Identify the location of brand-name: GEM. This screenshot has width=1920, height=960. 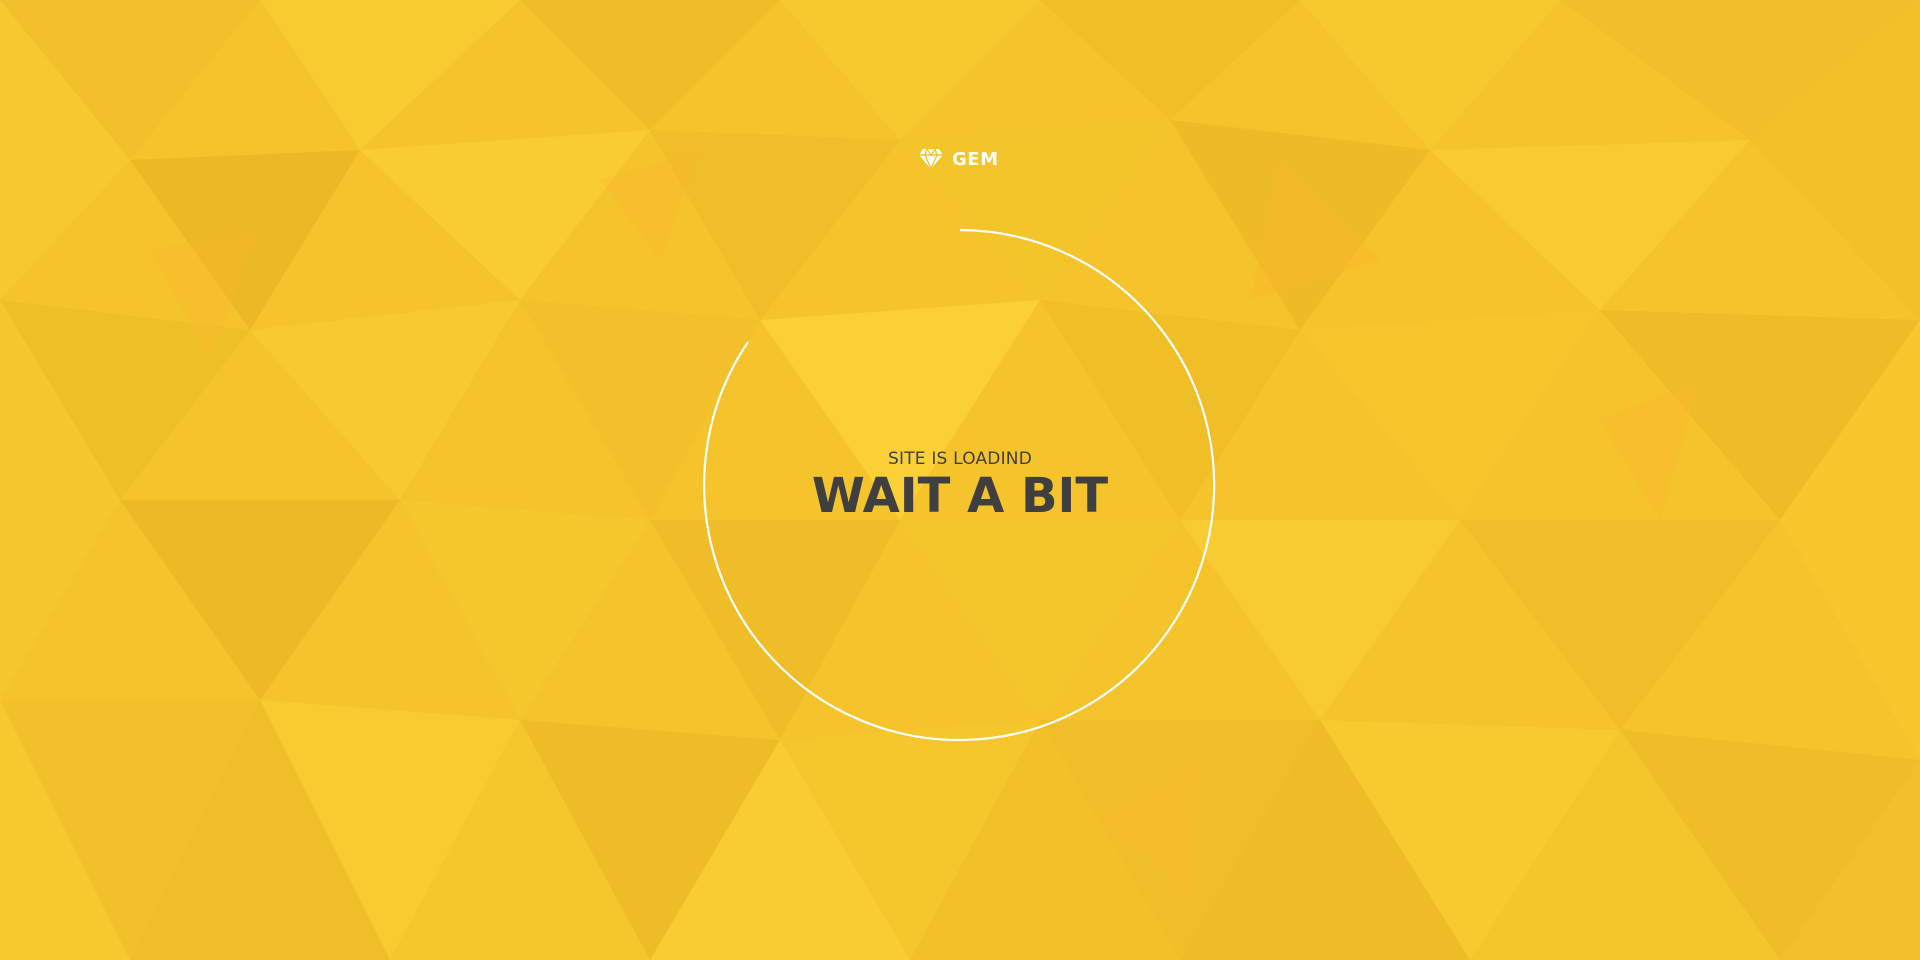
(975, 159).